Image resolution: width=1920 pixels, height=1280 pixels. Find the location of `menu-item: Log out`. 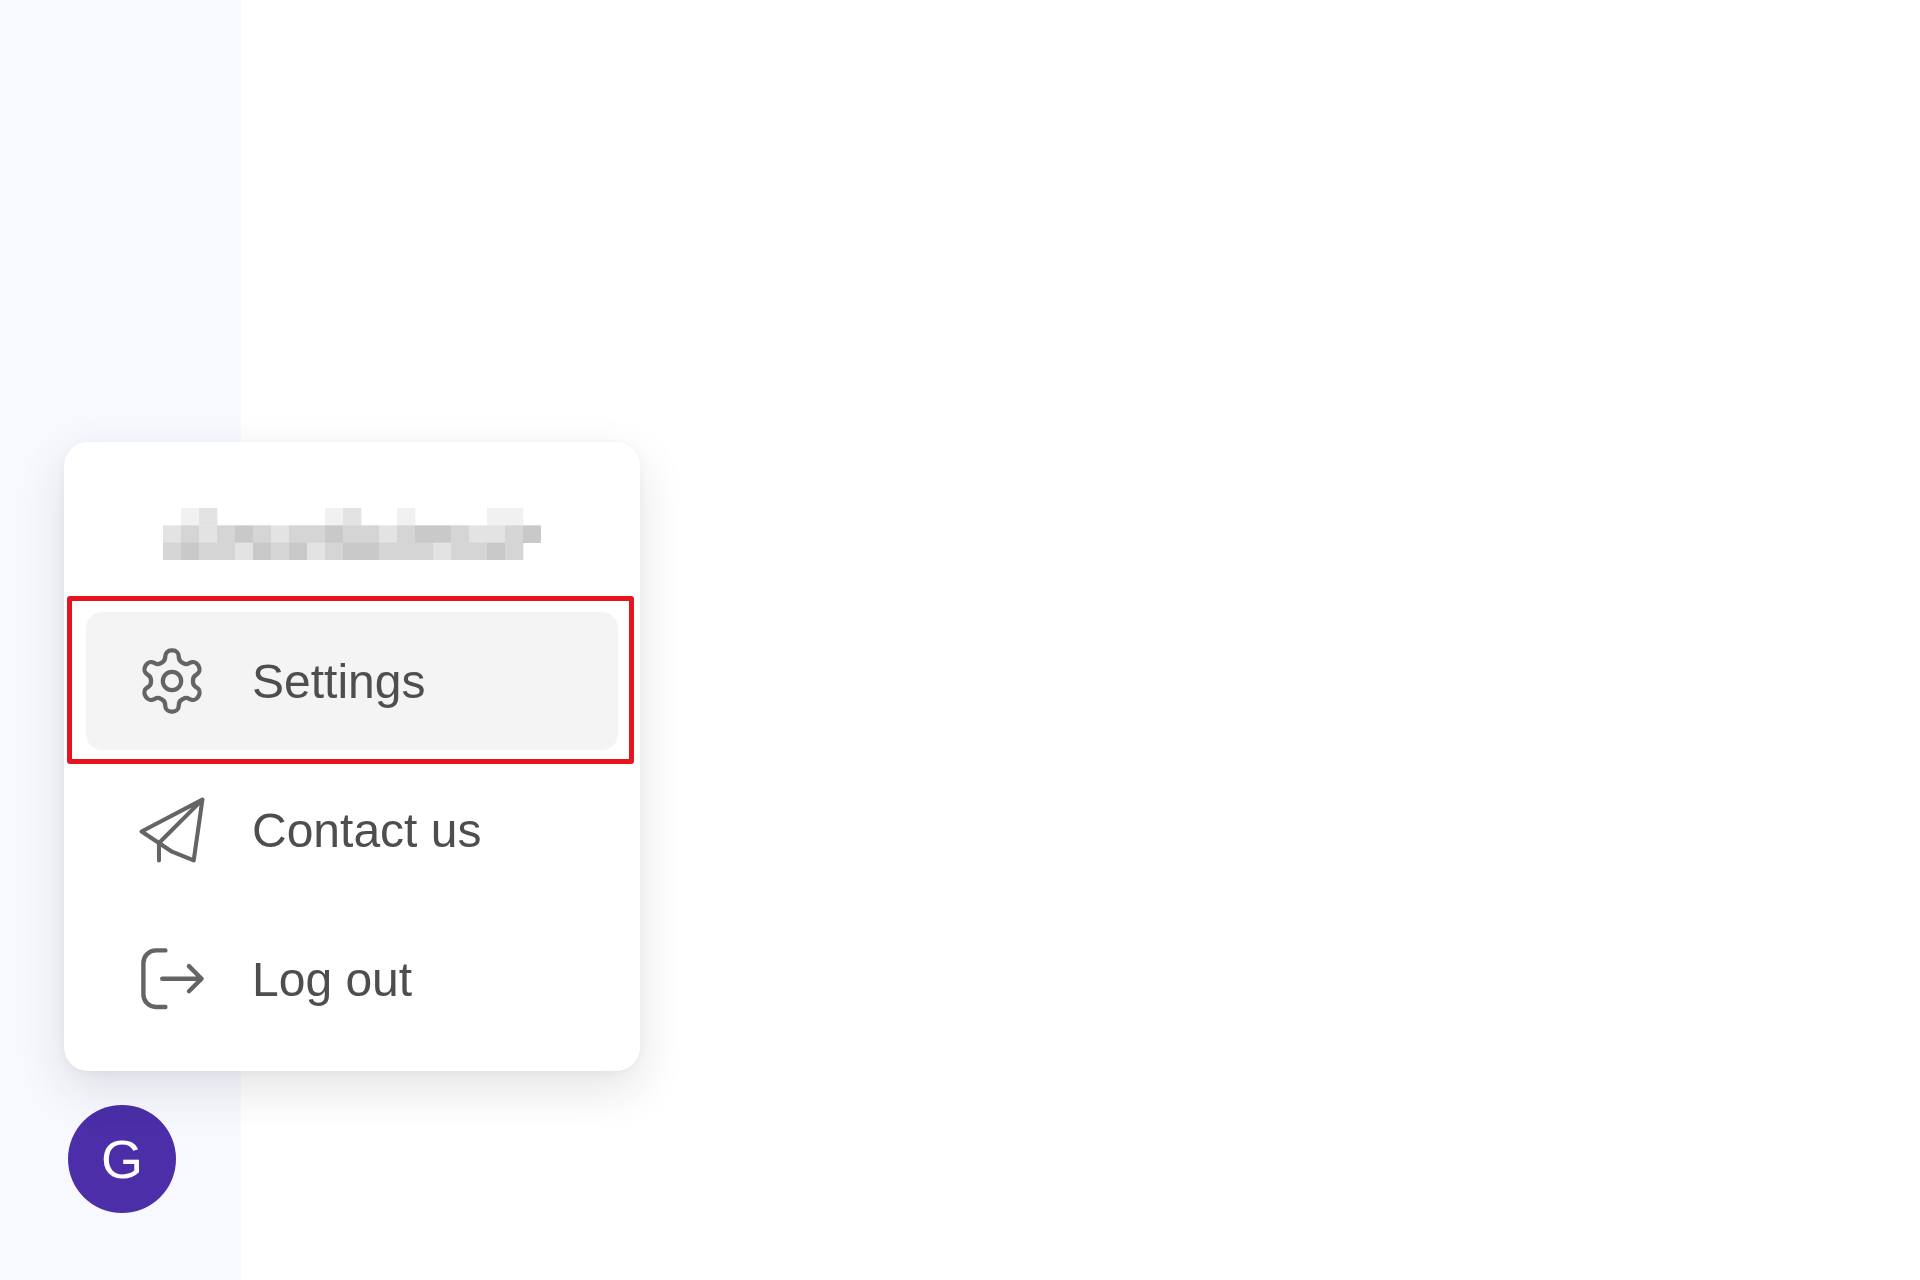

menu-item: Log out is located at coordinates (352, 979).